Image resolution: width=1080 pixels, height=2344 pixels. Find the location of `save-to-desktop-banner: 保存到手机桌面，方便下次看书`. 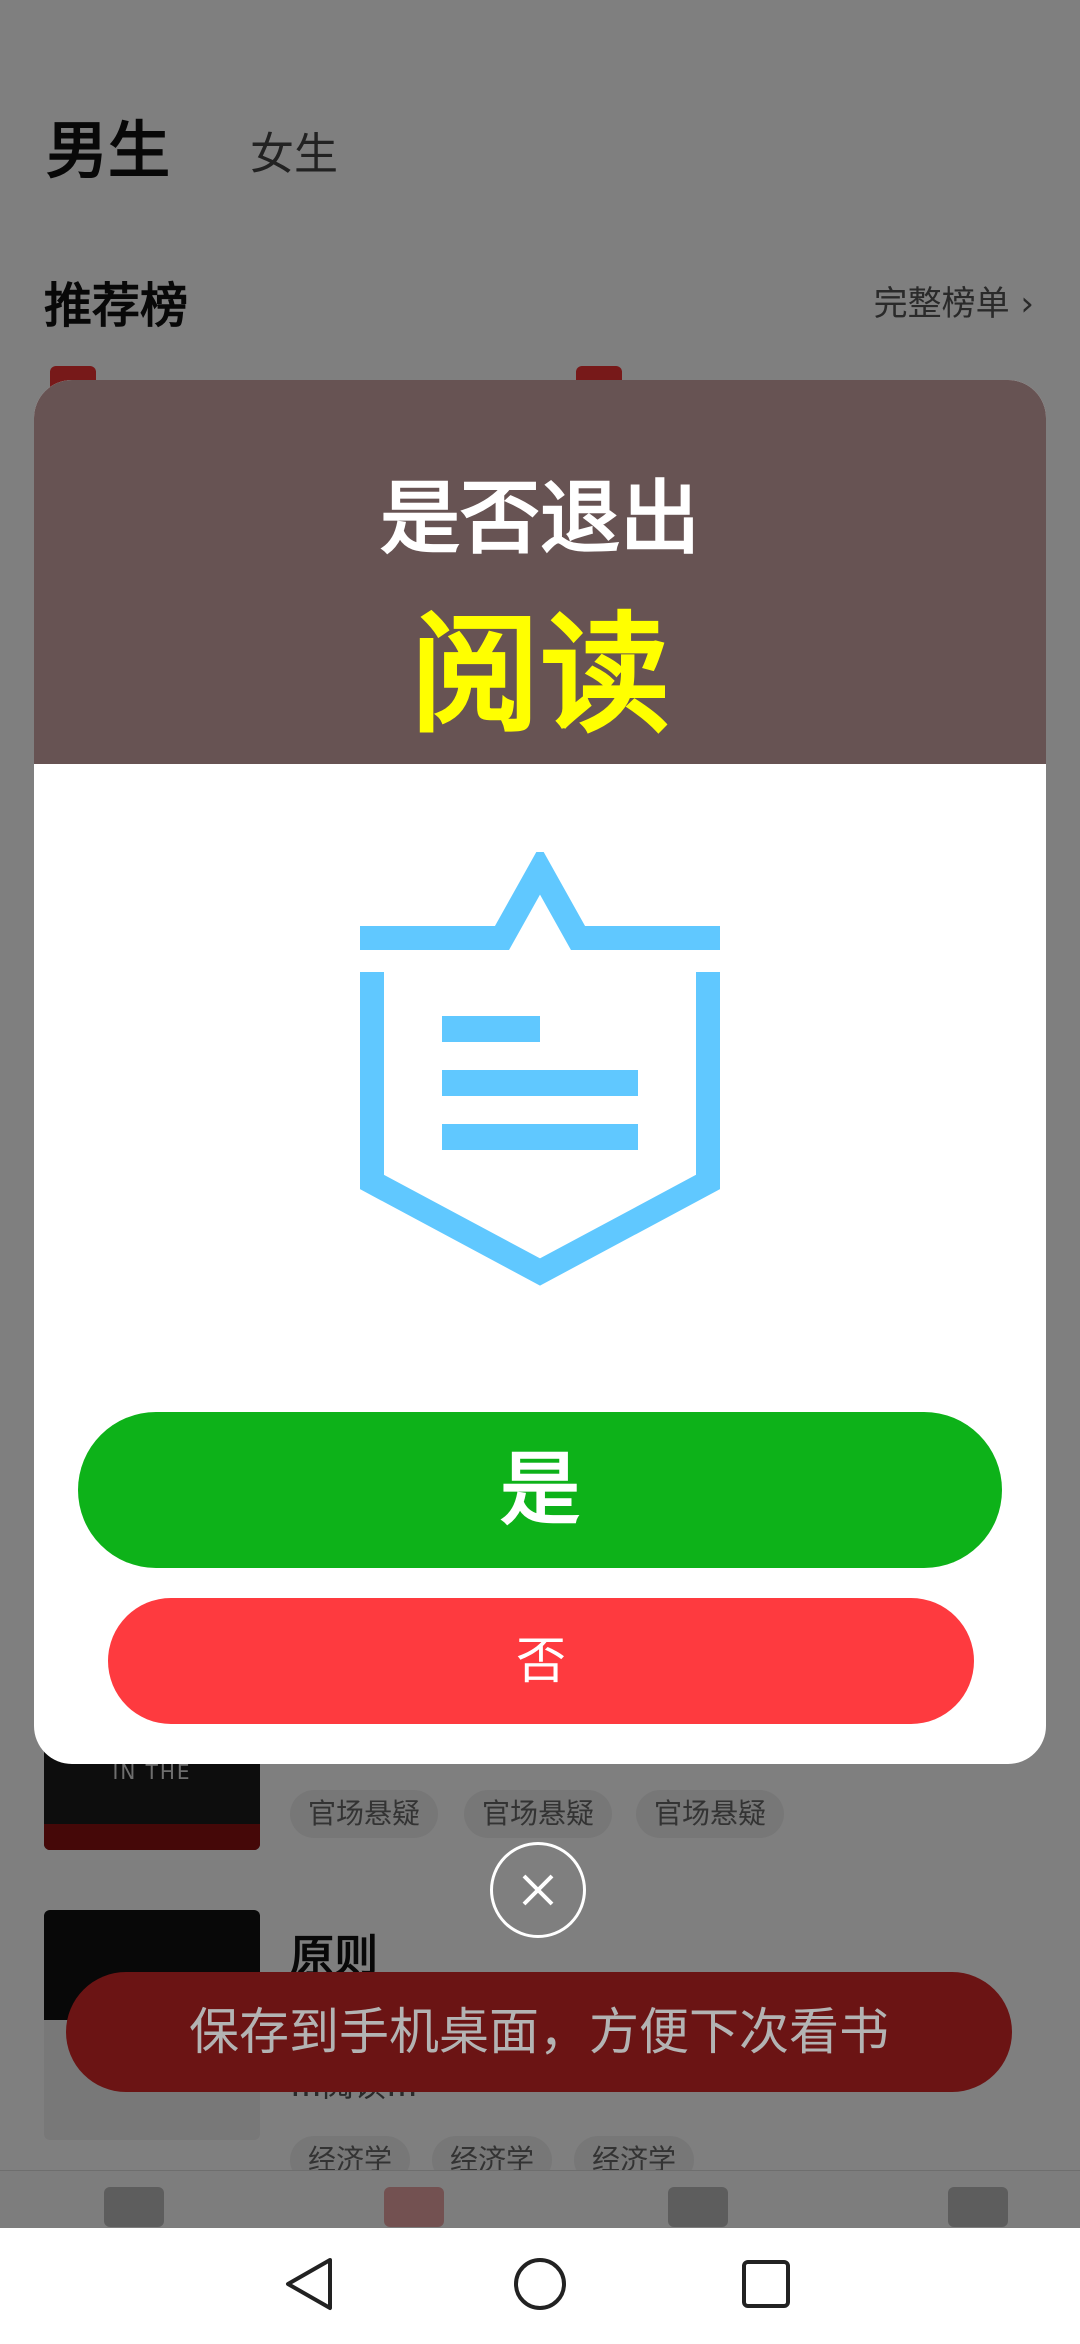

save-to-desktop-banner: 保存到手机桌面，方便下次看书 is located at coordinates (539, 2032).